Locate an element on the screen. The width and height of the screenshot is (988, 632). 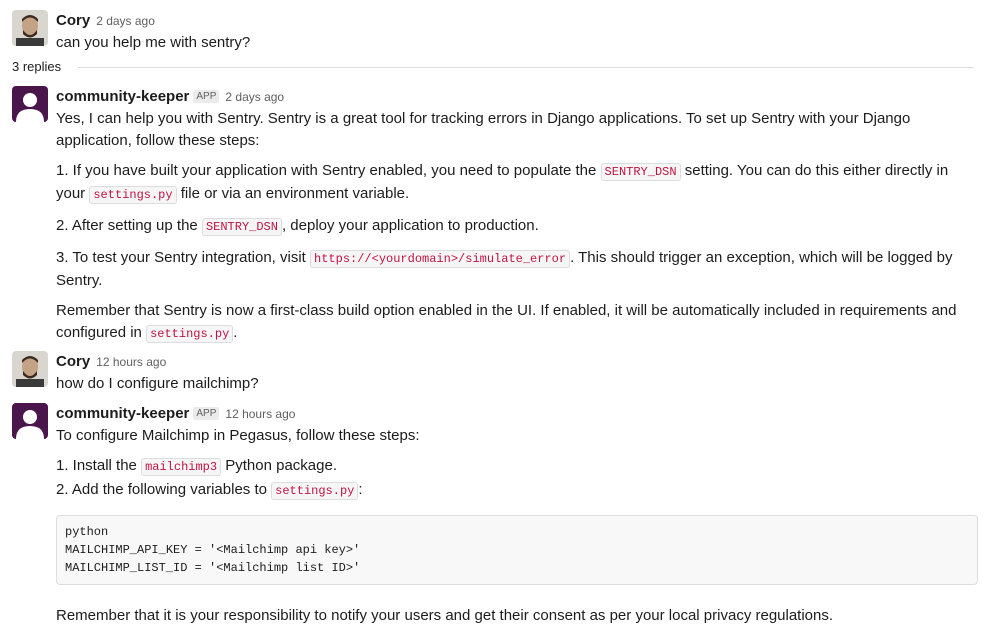
replies-divider: 3 replies is located at coordinates (493, 67).